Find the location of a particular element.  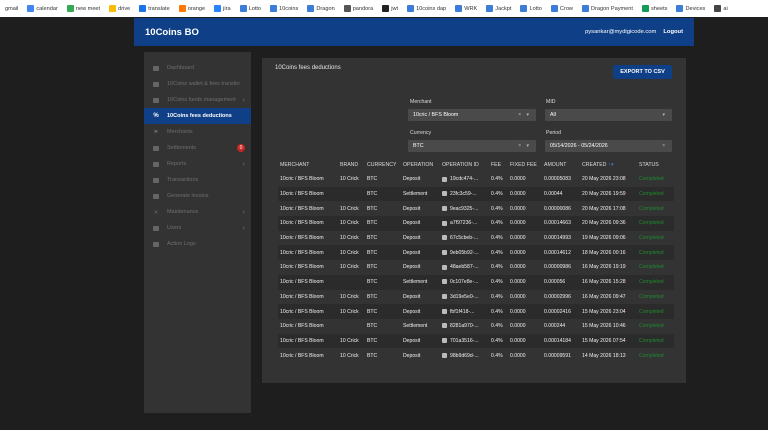

logout-link: Logout is located at coordinates (673, 32).